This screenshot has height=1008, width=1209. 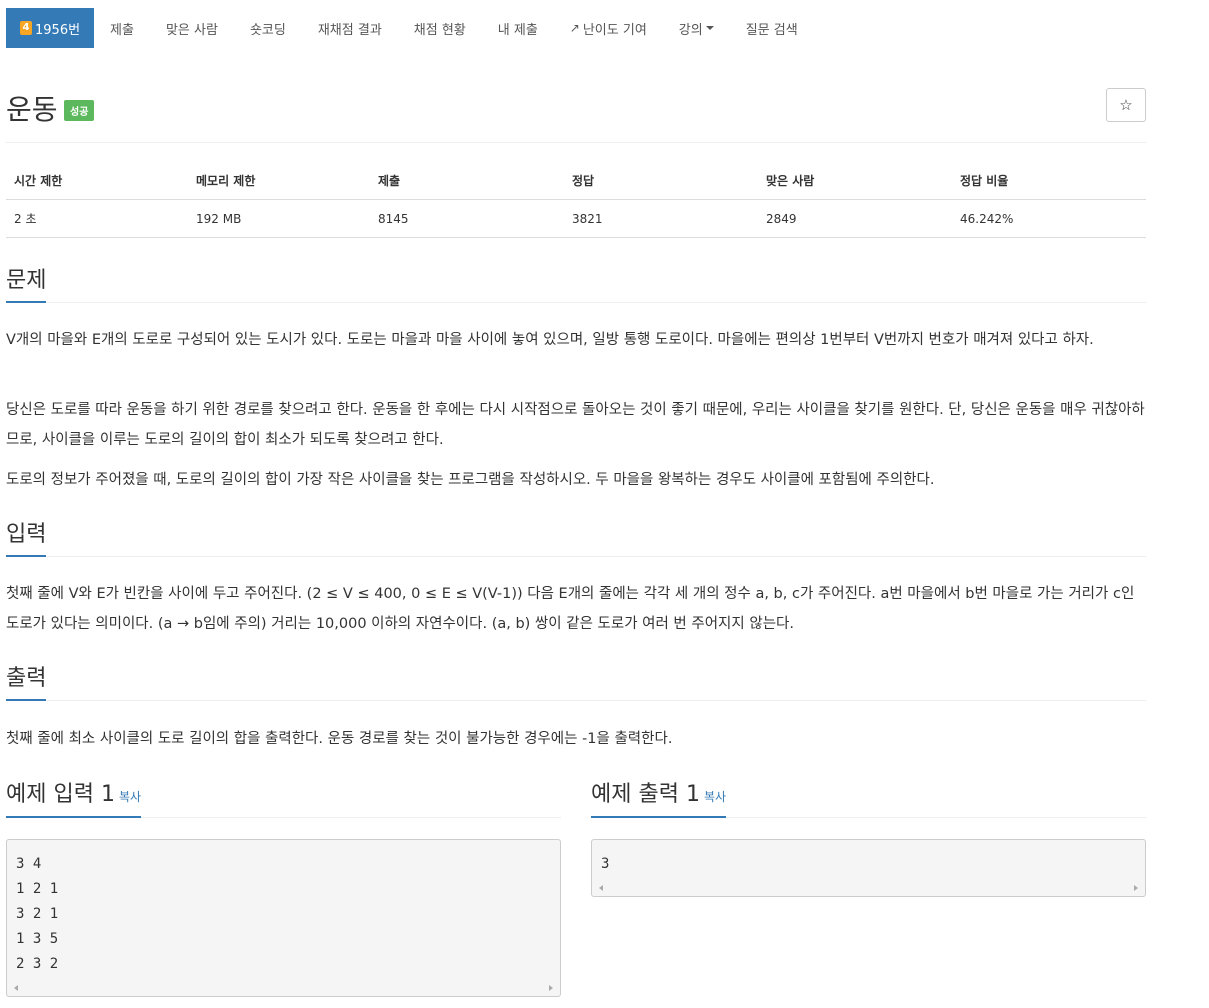 I want to click on tab-difficulty-label: 난이도 기여, so click(x=614, y=30).